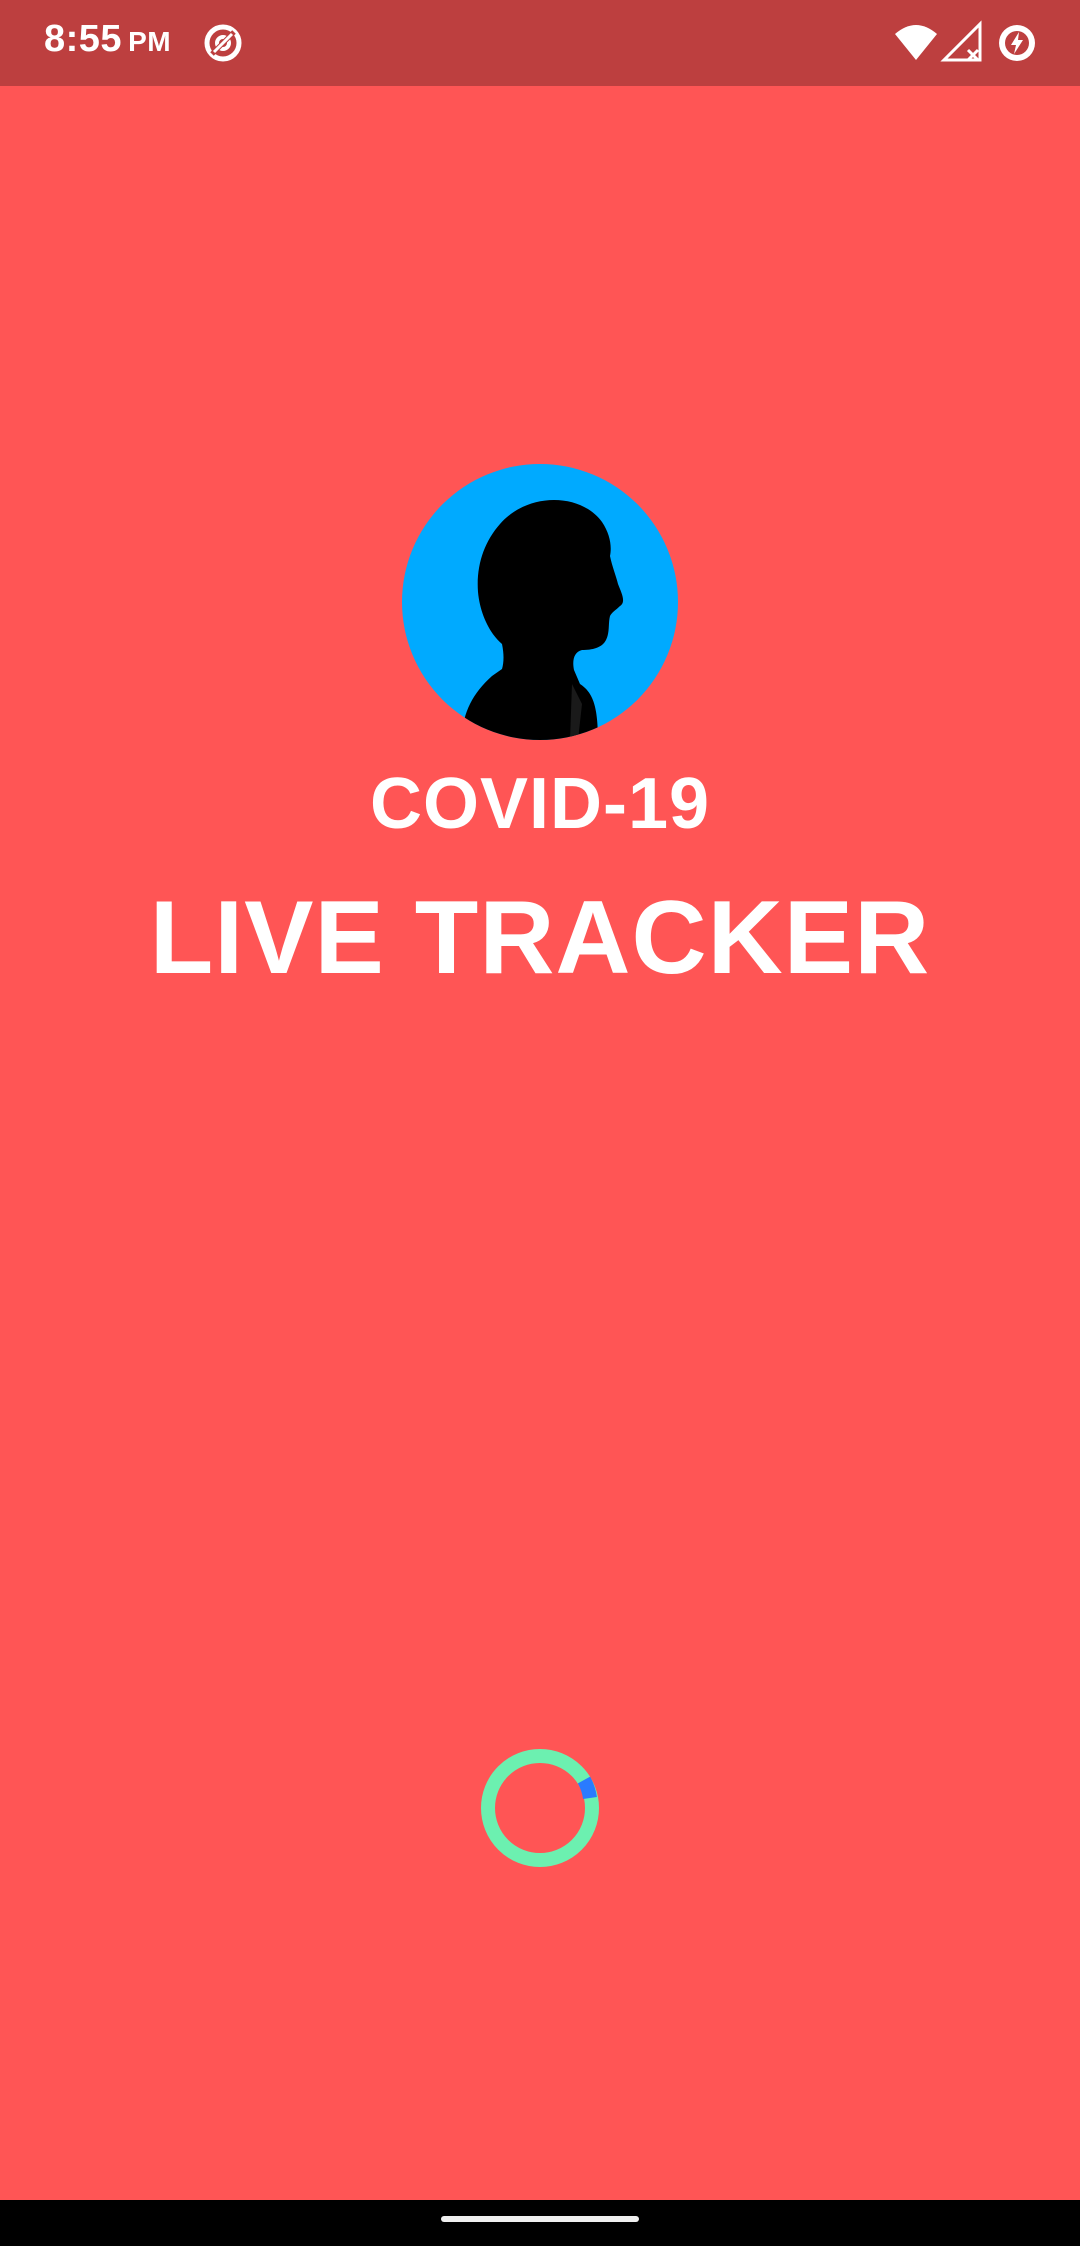 The width and height of the screenshot is (1080, 2246). What do you see at coordinates (916, 42) in the screenshot?
I see `wifi-icon` at bounding box center [916, 42].